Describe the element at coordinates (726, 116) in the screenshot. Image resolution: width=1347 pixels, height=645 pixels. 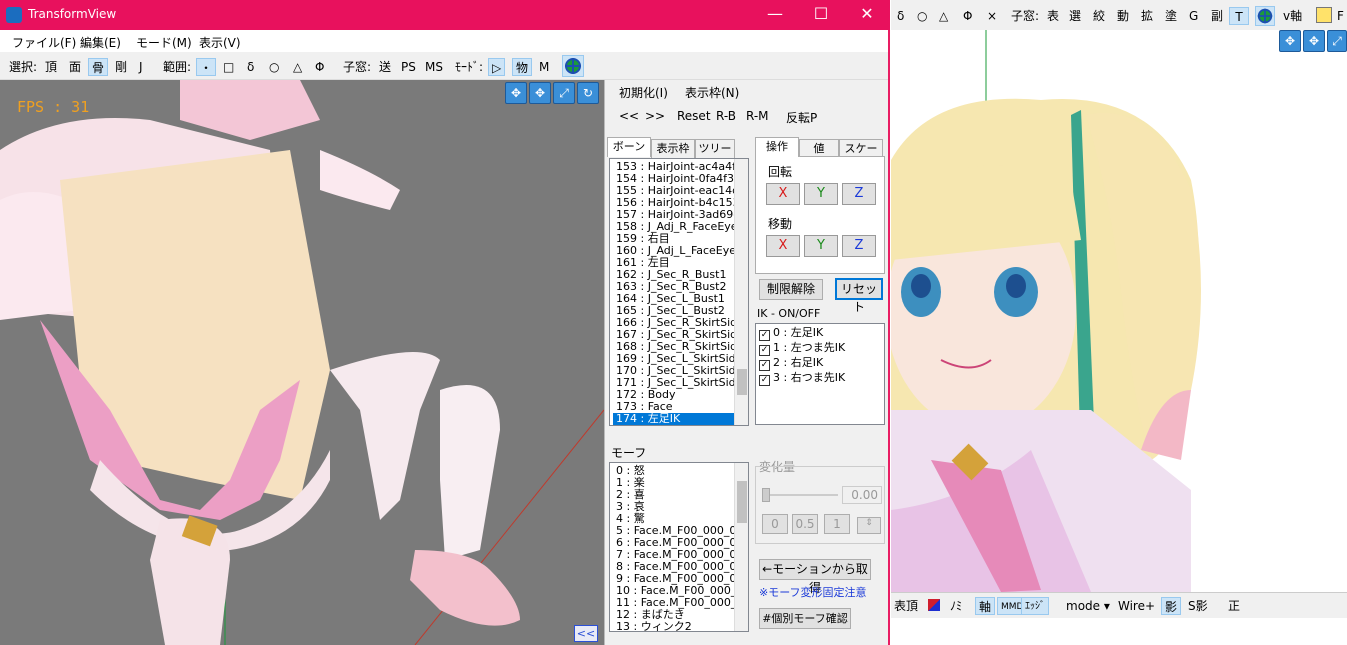
I see `rb-button: R-B` at that location.